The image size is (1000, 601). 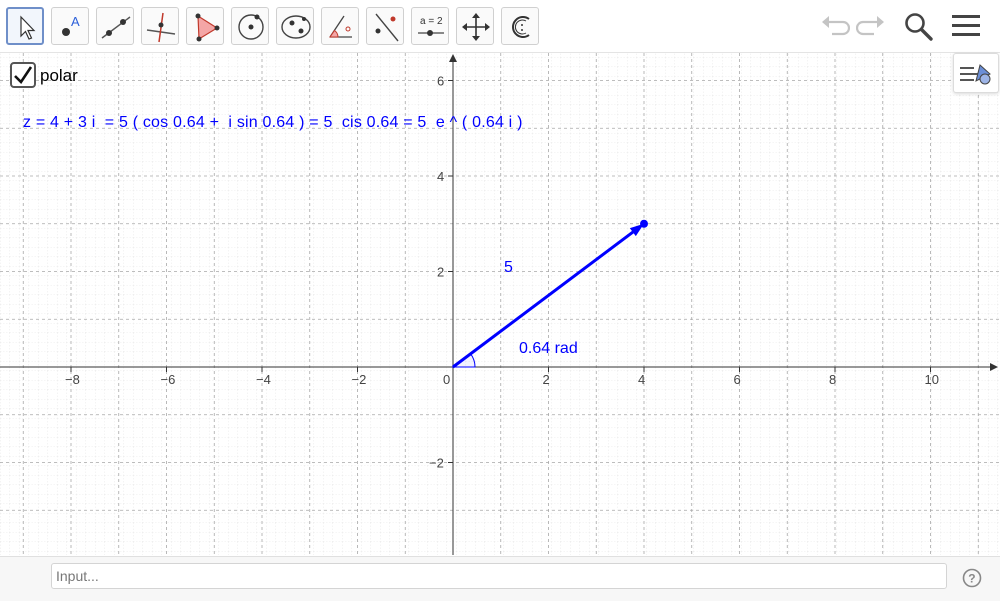 I want to click on point-icon: A, so click(x=71, y=25).